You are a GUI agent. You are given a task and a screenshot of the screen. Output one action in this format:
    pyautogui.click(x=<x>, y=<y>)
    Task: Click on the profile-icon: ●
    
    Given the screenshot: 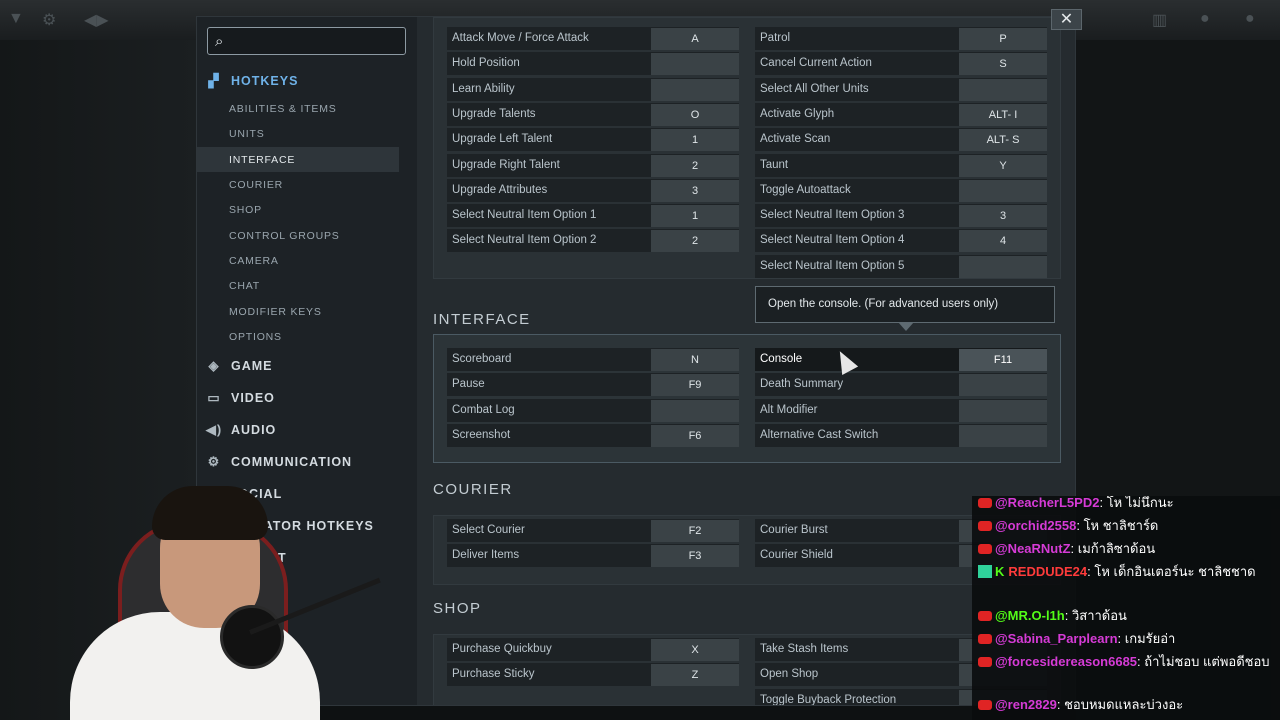 What is the action you would take?
    pyautogui.click(x=1205, y=18)
    